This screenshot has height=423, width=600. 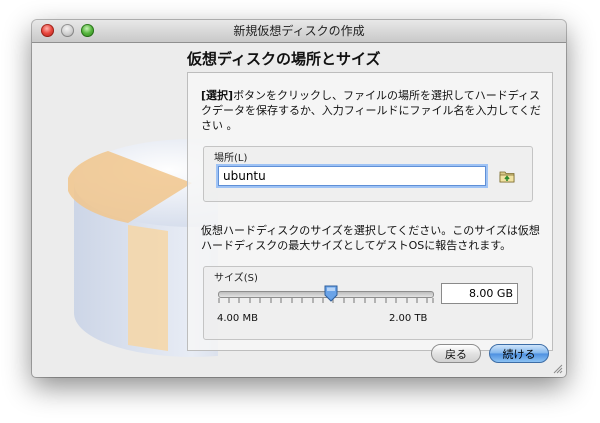 I want to click on title-bar: 新規仮想ディスクの作成, so click(x=299, y=31).